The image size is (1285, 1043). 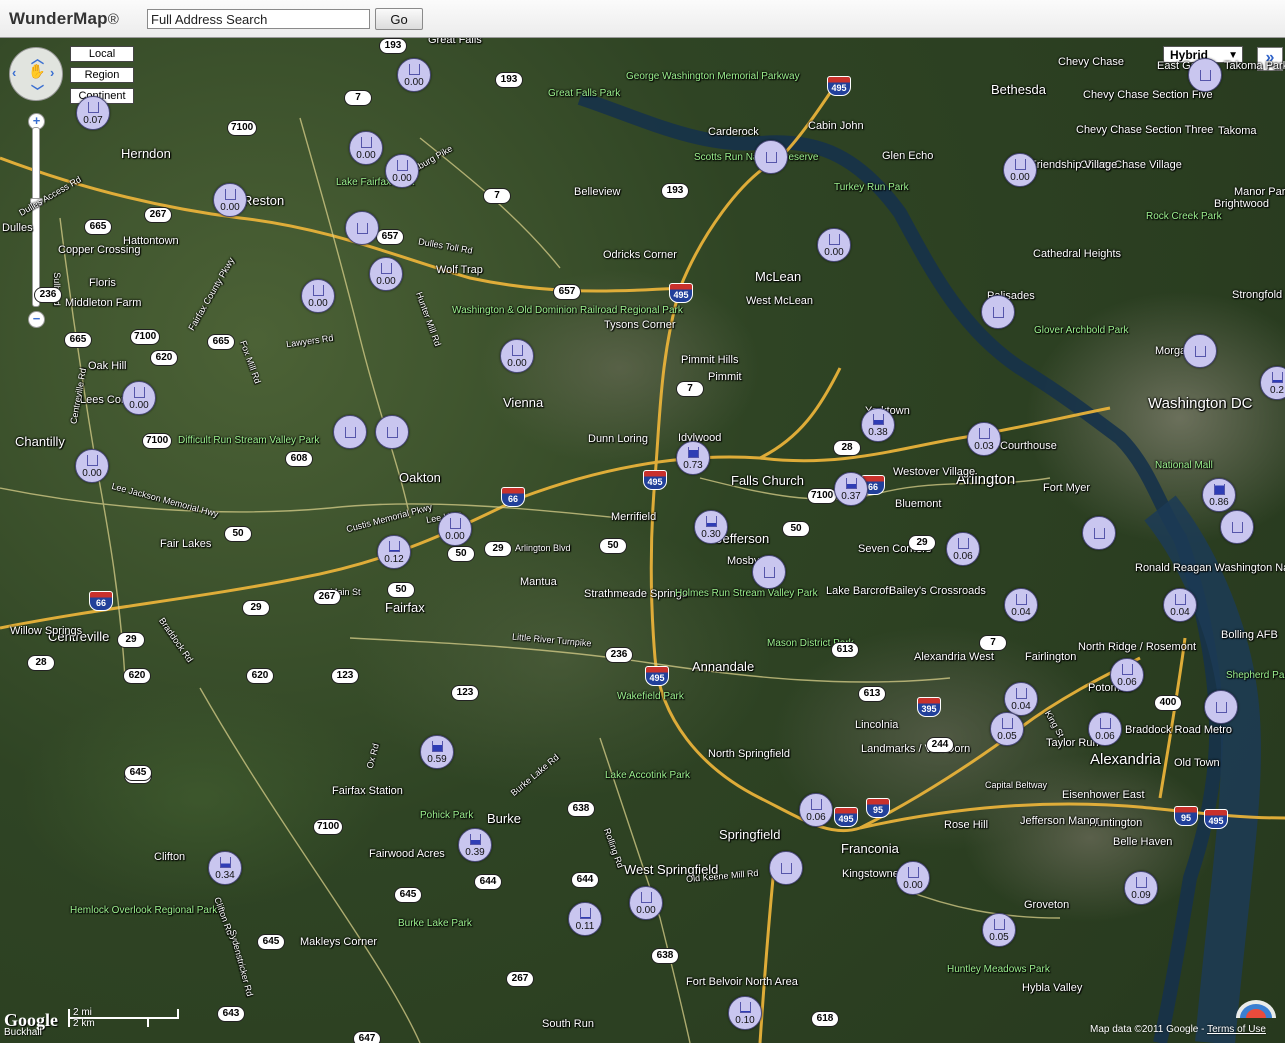 I want to click on weather-station-marker: 0.73, so click(x=693, y=458).